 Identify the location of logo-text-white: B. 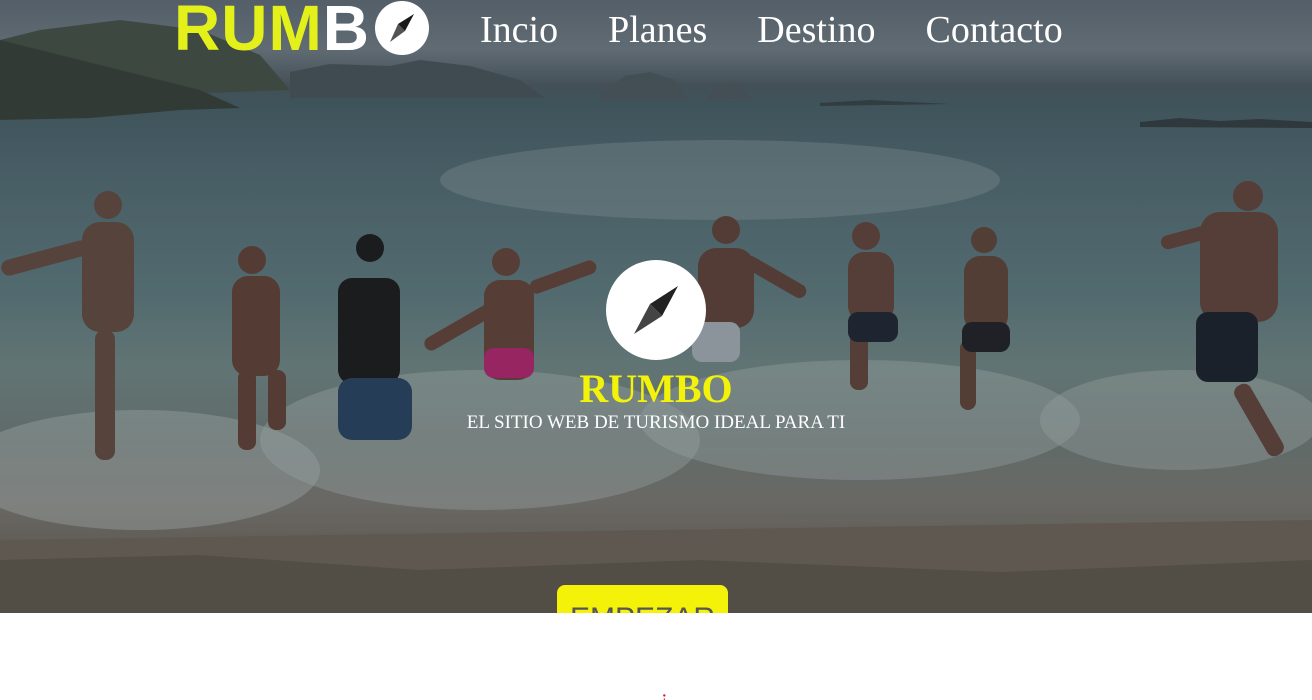
(346, 32).